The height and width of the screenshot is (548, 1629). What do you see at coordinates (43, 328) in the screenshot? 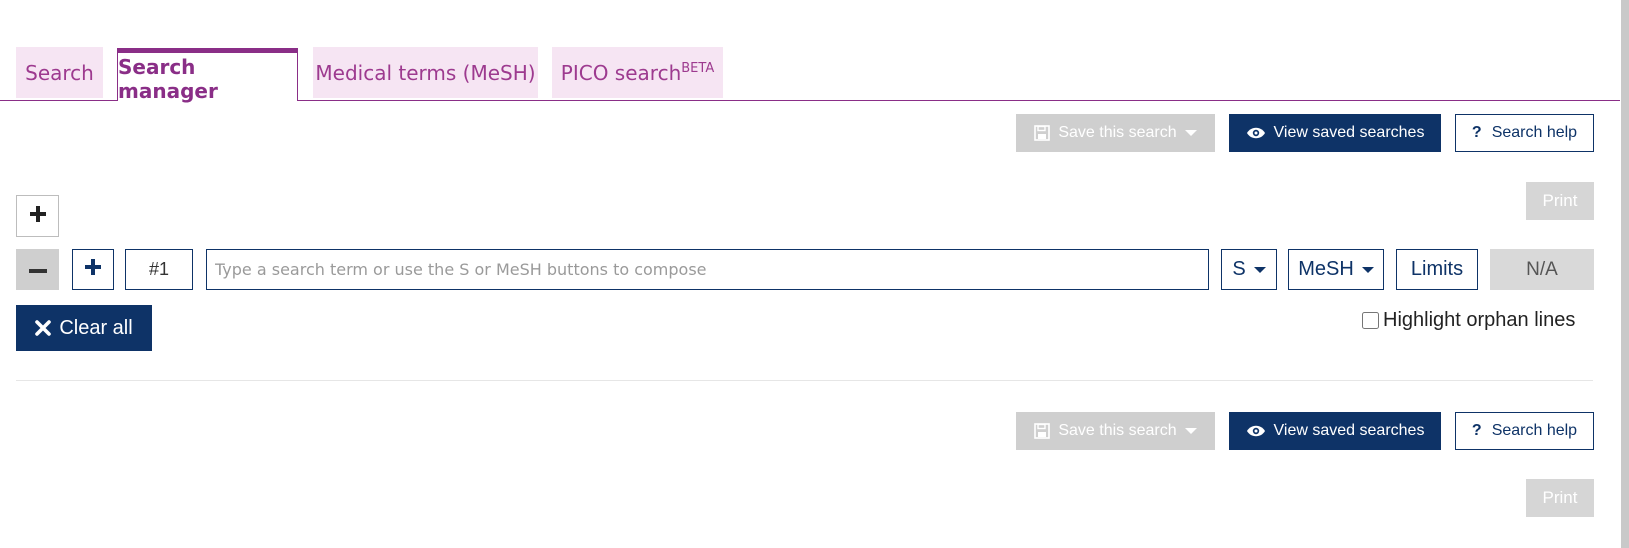
I see `close-icon` at bounding box center [43, 328].